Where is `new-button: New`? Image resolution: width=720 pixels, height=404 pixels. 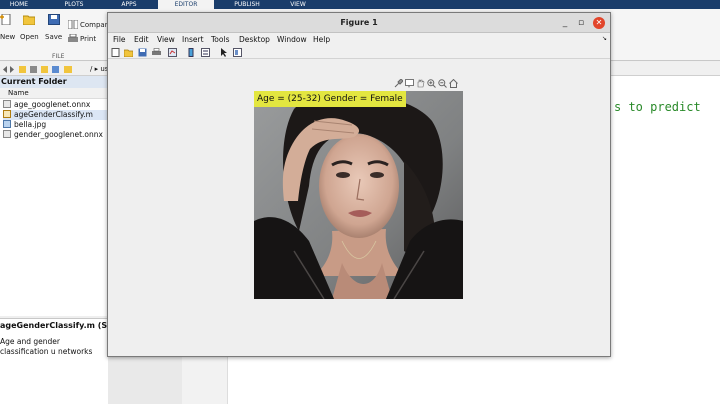
new-button: New is located at coordinates (7, 37).